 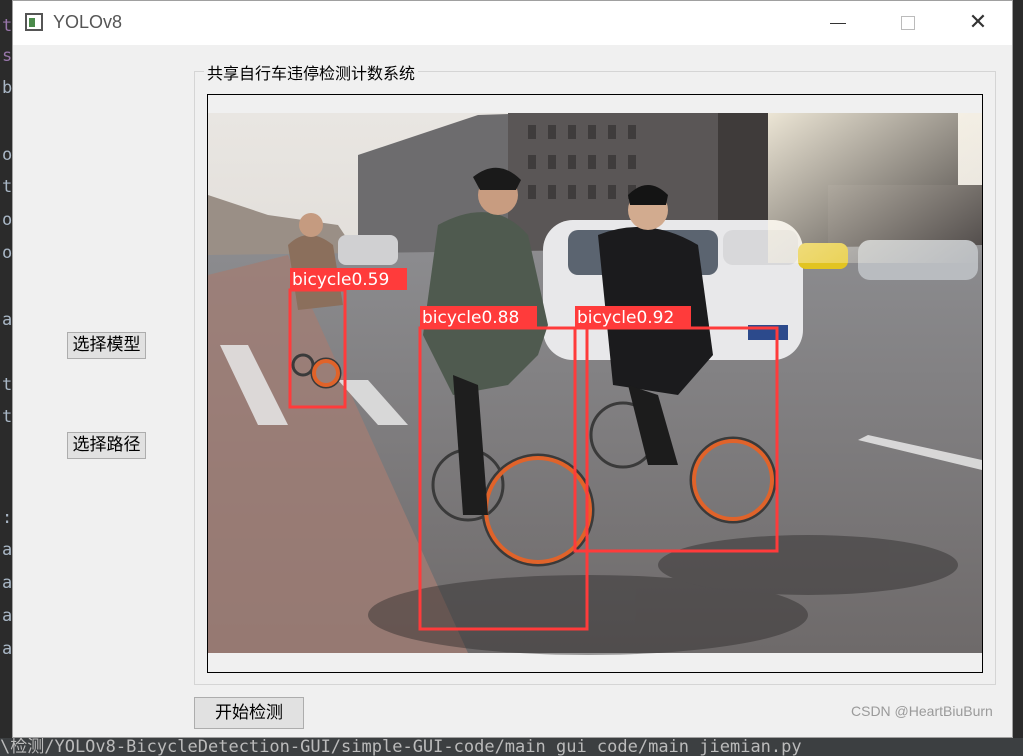 I want to click on maximize-icon, so click(x=908, y=23).